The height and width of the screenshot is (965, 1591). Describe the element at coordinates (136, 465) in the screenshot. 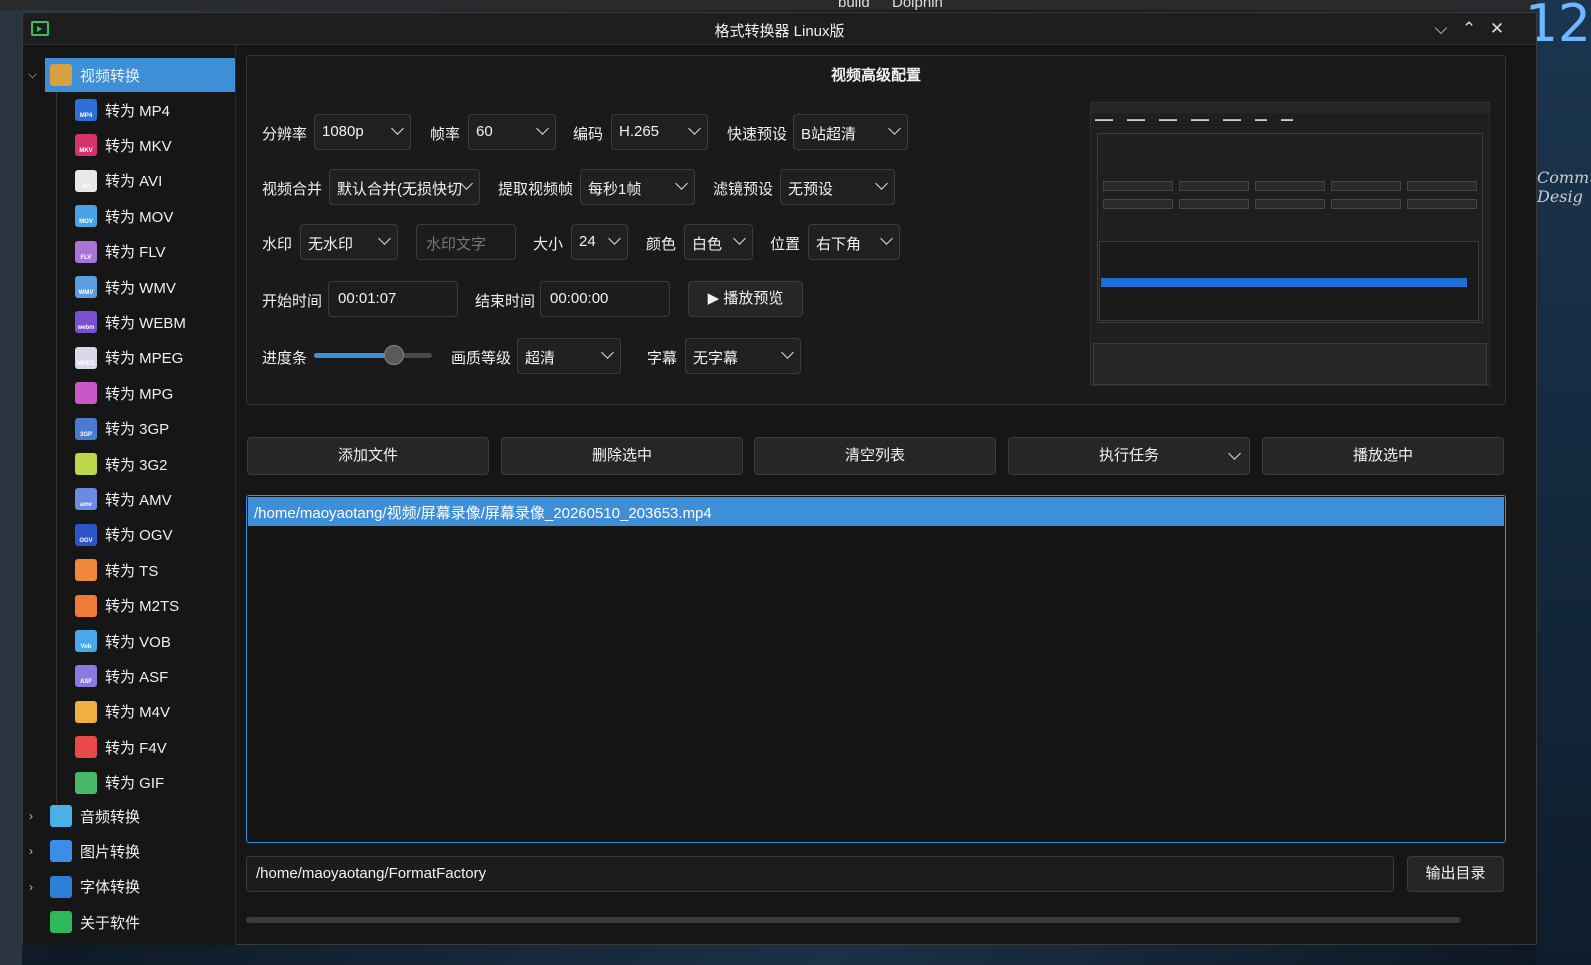

I see `tree-item-label: 转为 3G2` at that location.